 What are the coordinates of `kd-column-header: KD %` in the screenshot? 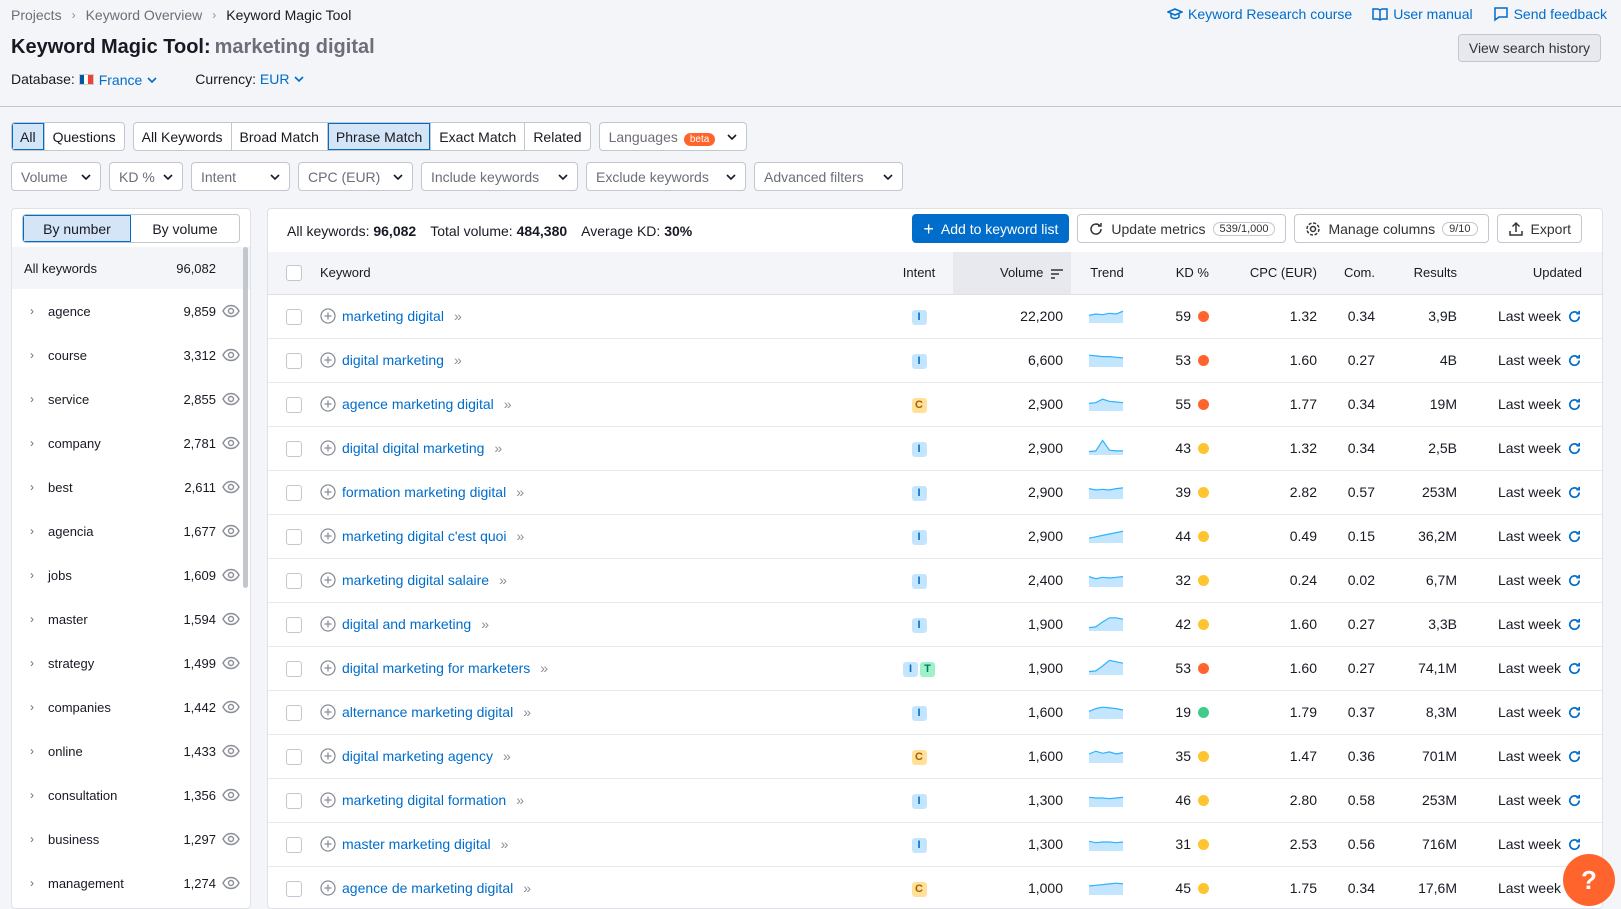 It's located at (1176, 273).